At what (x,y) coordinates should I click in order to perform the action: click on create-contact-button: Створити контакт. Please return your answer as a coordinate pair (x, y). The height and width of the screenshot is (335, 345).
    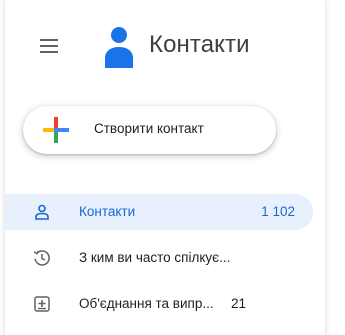
    Looking at the image, I should click on (149, 130).